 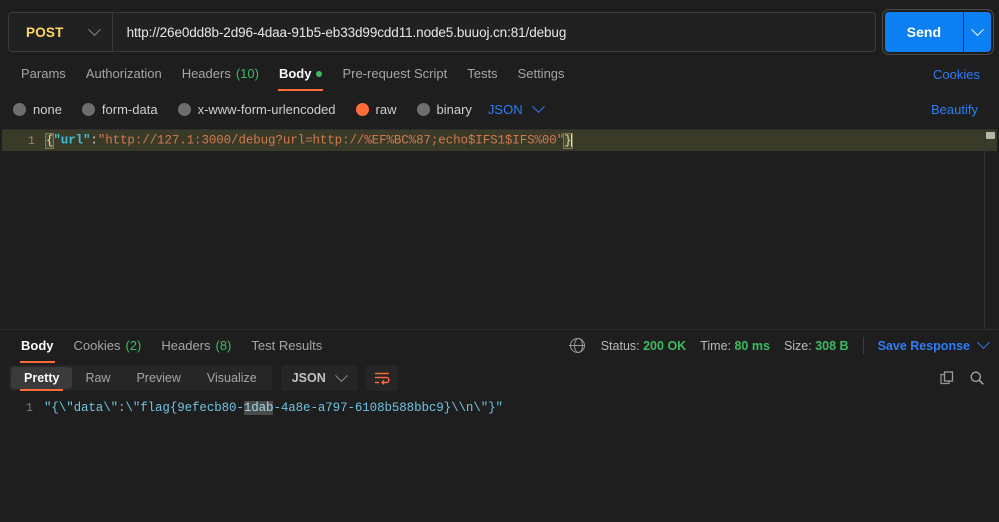 I want to click on body-type-none: none, so click(x=37, y=109).